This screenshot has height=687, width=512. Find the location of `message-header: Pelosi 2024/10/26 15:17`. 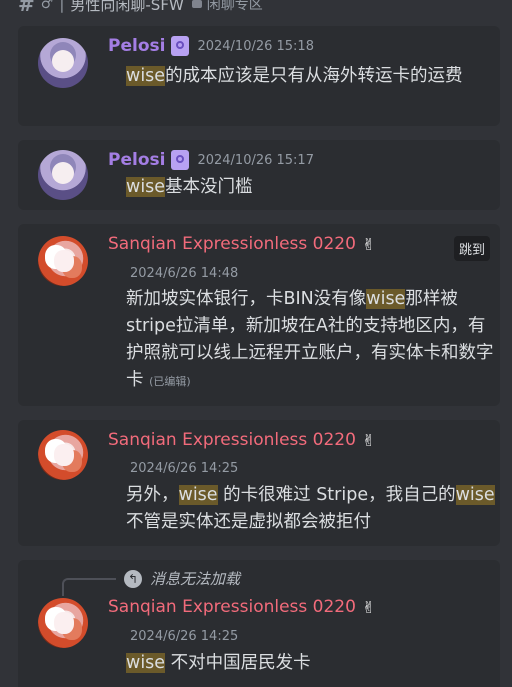

message-header: Pelosi 2024/10/26 15:17 is located at coordinates (211, 160).